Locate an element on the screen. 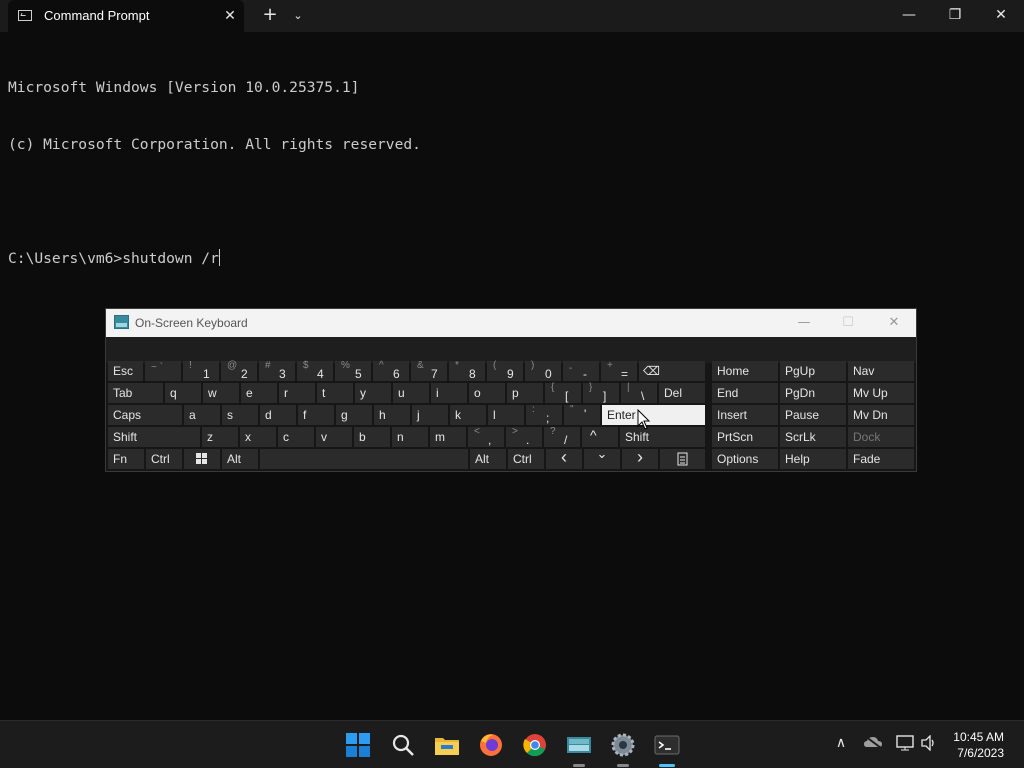 This screenshot has width=1024, height=768. key-i: i is located at coordinates (449, 393).